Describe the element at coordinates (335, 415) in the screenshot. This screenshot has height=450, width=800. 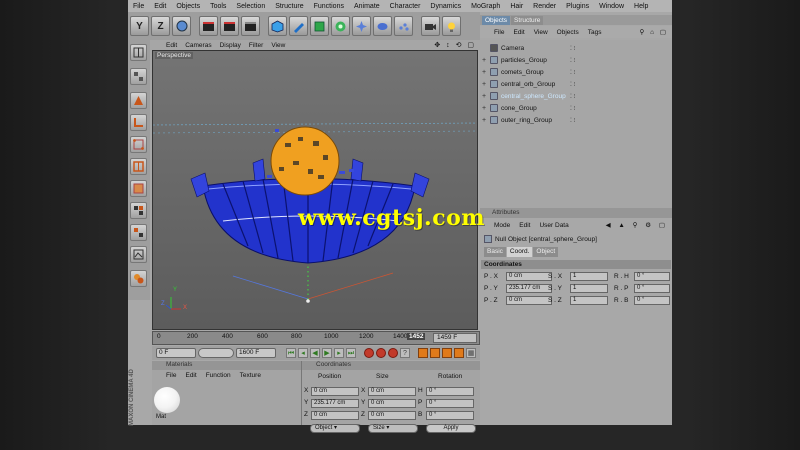
I see `pos-z-field: 0 cm` at that location.